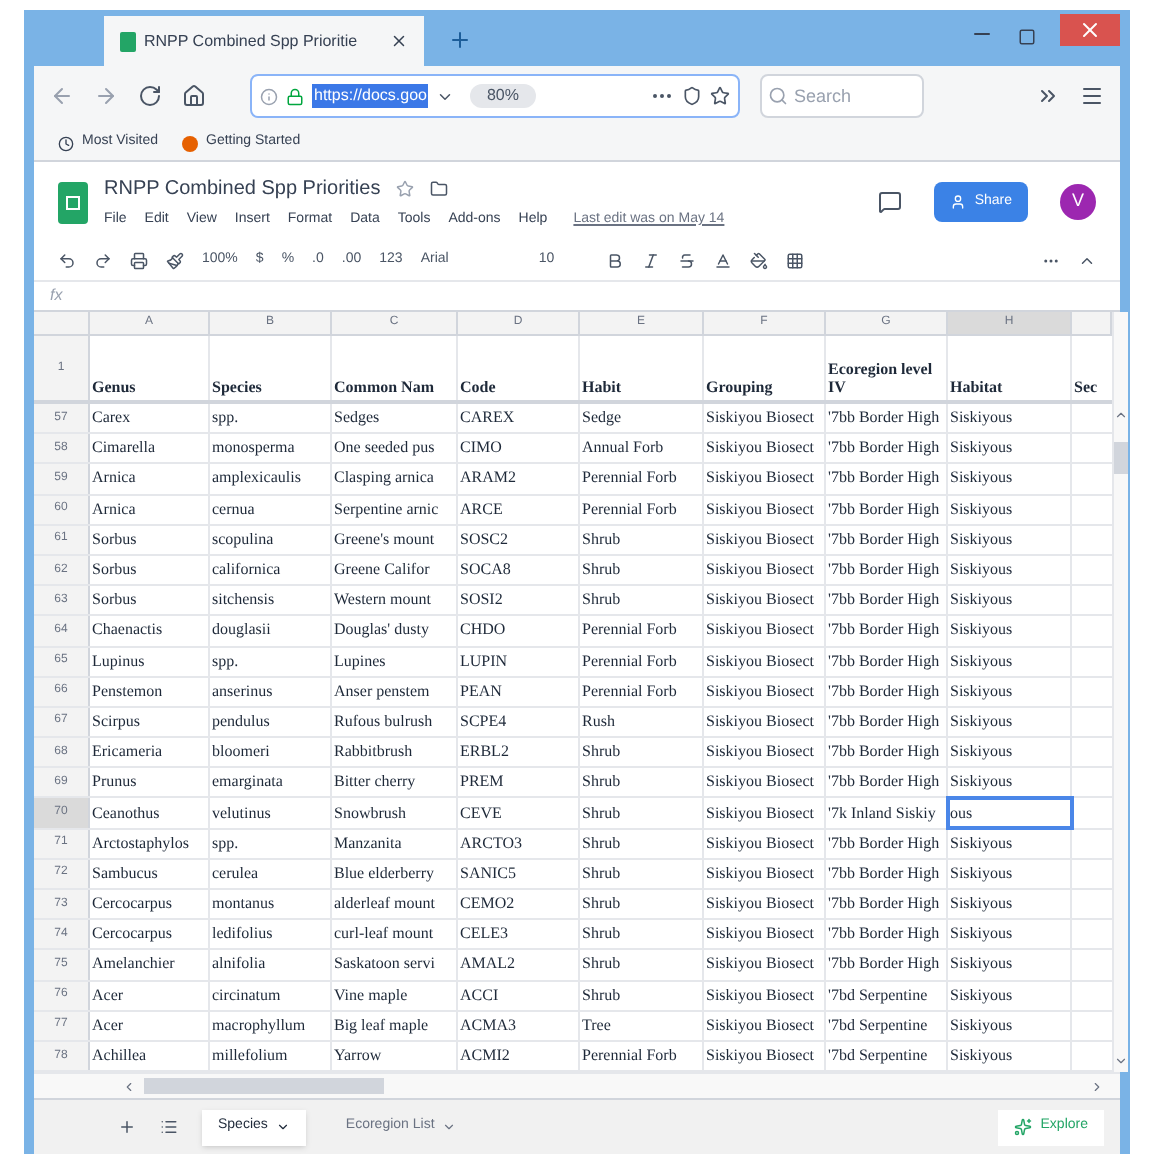  Describe the element at coordinates (519, 368) in the screenshot. I see `header-cell: Code` at that location.